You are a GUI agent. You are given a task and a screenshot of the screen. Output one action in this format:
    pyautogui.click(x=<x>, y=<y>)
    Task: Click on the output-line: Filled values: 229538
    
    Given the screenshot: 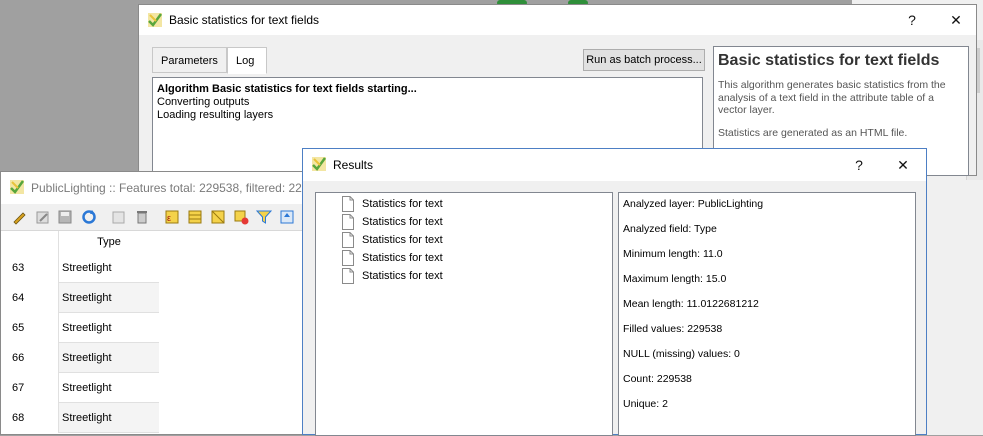 What is the action you would take?
    pyautogui.click(x=673, y=329)
    